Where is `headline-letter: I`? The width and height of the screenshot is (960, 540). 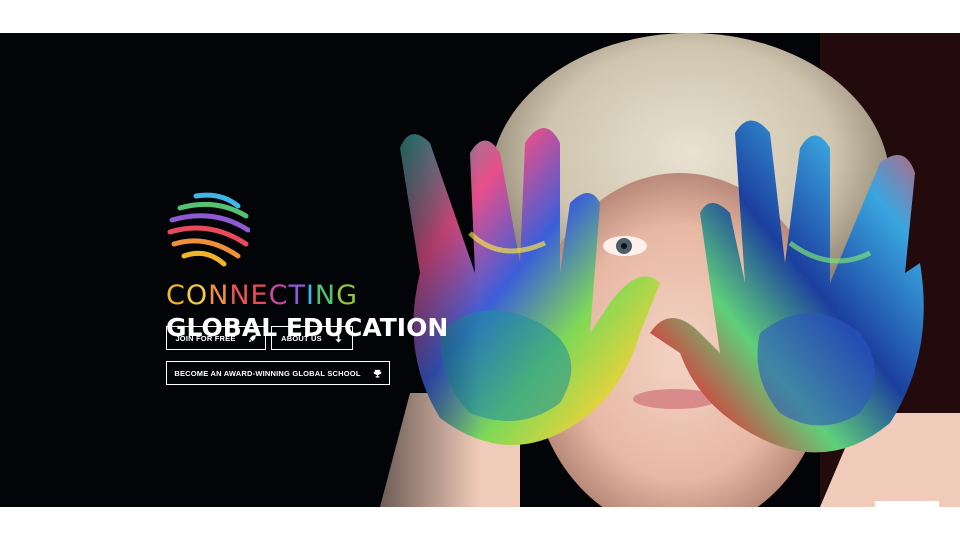 headline-letter: I is located at coordinates (310, 295).